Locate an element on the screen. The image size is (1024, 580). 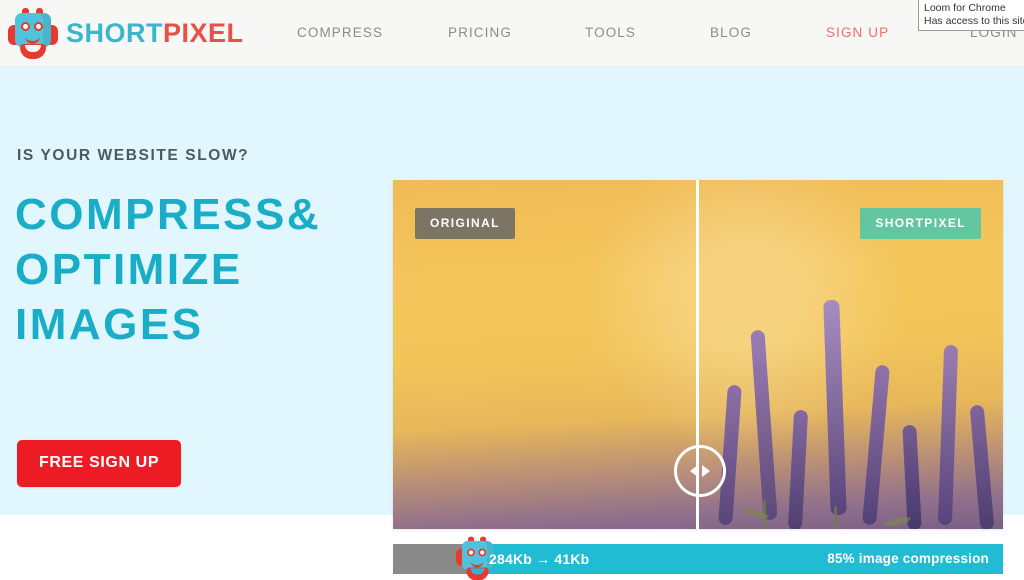
arrow-left-icon is located at coordinates (694, 471).